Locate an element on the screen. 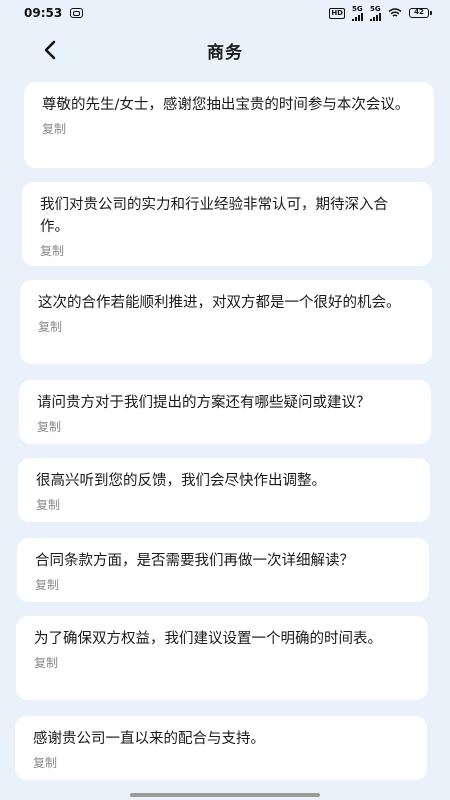  page-title: 商务 is located at coordinates (225, 52).